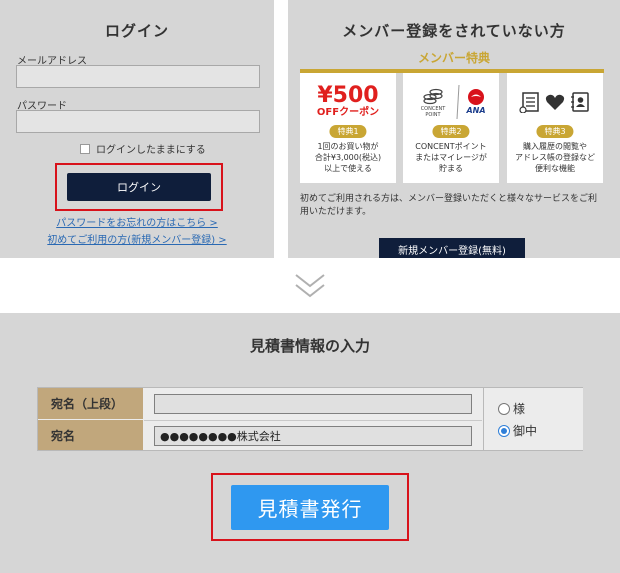  What do you see at coordinates (348, 168) in the screenshot?
I see `benefit-1-line-3: 以上で使える` at bounding box center [348, 168].